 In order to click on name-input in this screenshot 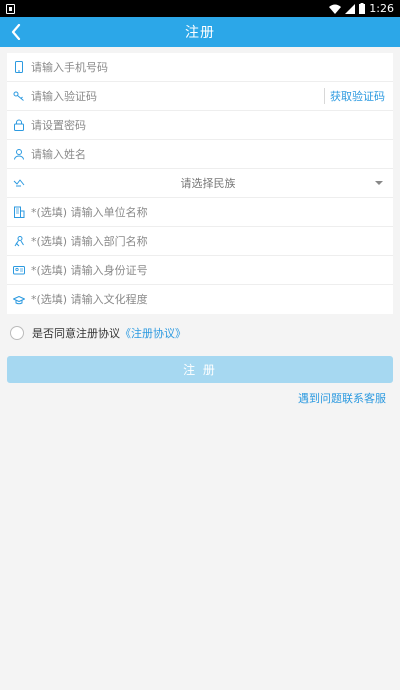, I will do `click(208, 154)`.